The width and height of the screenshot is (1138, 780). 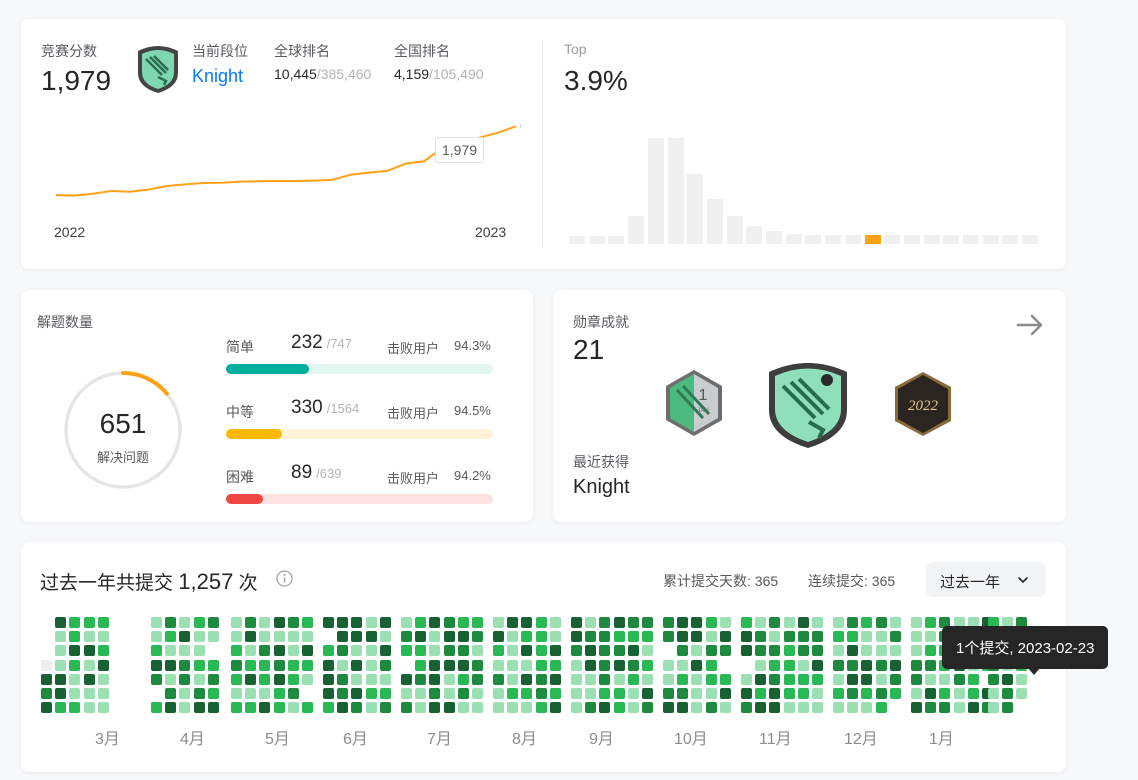 What do you see at coordinates (286, 164) in the screenshot?
I see `rating-graph` at bounding box center [286, 164].